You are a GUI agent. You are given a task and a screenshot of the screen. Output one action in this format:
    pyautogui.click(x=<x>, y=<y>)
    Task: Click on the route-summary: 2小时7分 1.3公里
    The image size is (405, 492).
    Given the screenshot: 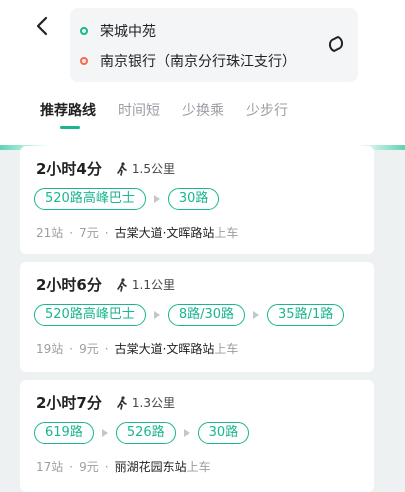 What is the action you would take?
    pyautogui.click(x=105, y=402)
    